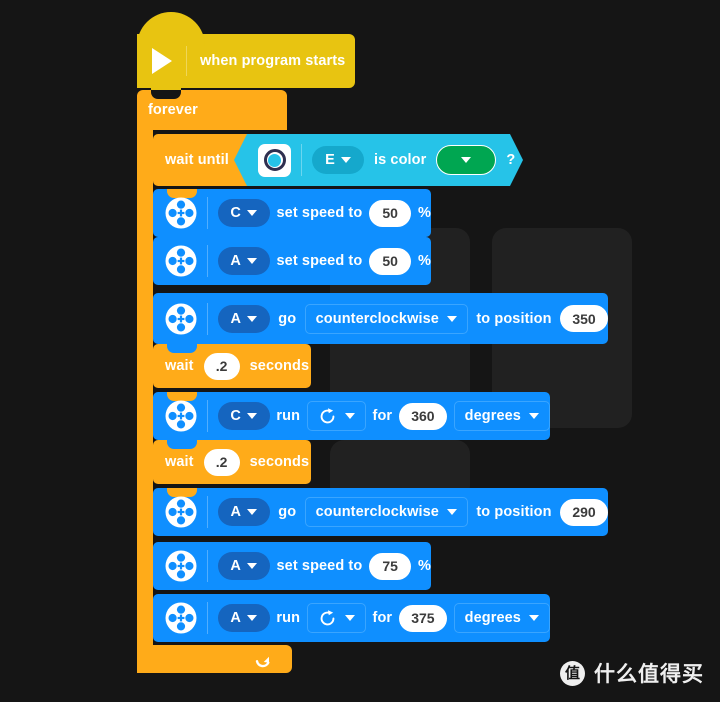  I want to click on rotation-unit-value: degrees, so click(492, 416).